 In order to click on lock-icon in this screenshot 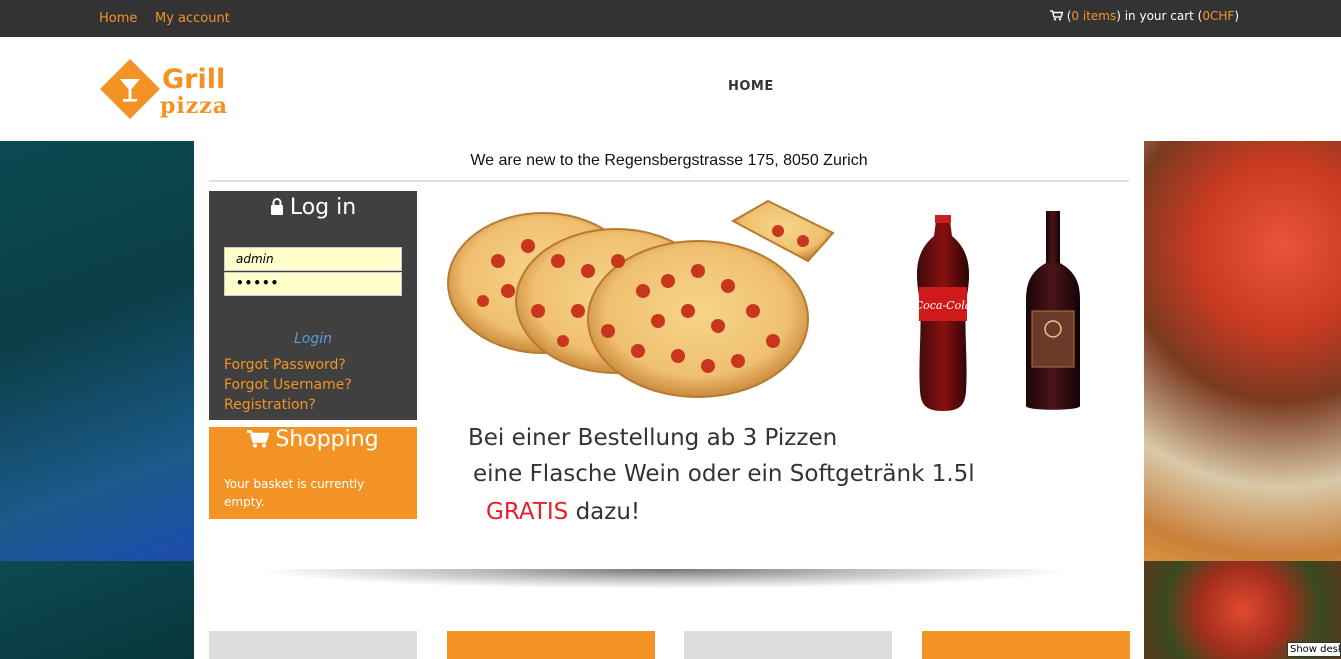, I will do `click(276, 206)`.